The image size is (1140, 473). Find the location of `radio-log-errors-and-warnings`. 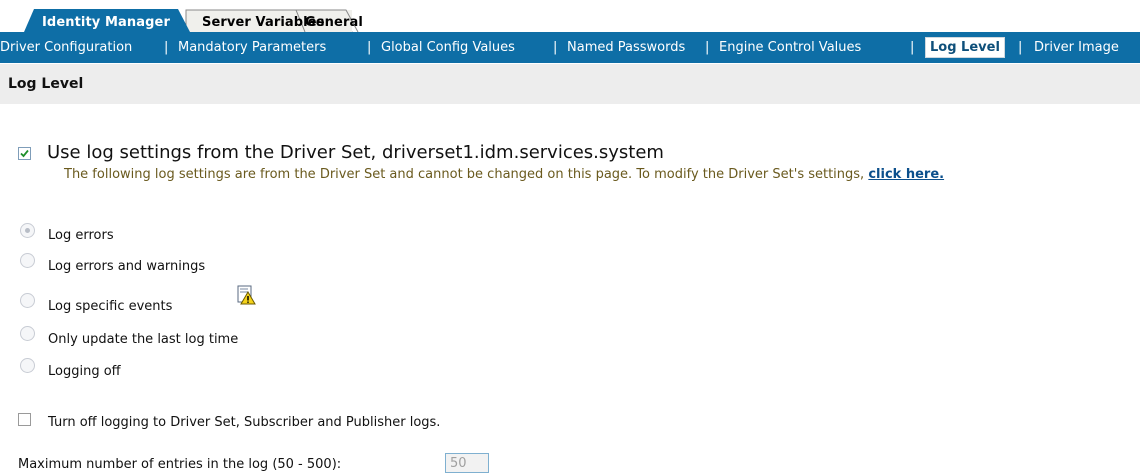

radio-log-errors-and-warnings is located at coordinates (27, 260).